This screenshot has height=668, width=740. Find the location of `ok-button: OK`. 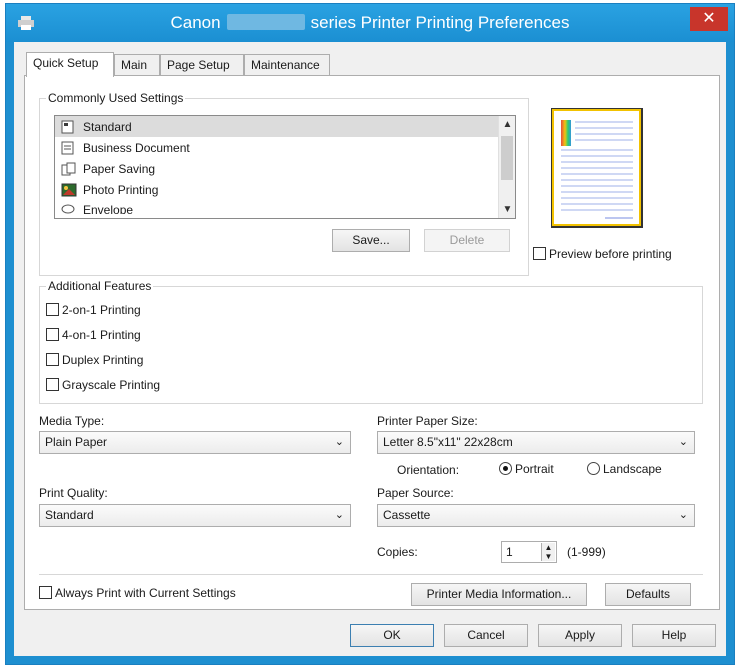

ok-button: OK is located at coordinates (392, 635).